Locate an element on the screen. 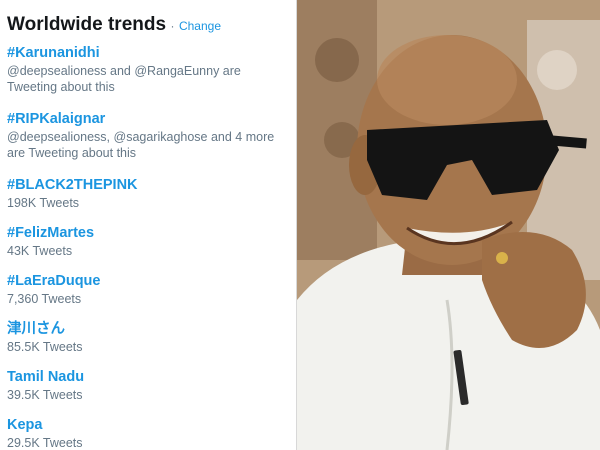 This screenshot has height=450, width=600. trend-item: #LaEraDuque 7,360 Tweets is located at coordinates (150, 289).